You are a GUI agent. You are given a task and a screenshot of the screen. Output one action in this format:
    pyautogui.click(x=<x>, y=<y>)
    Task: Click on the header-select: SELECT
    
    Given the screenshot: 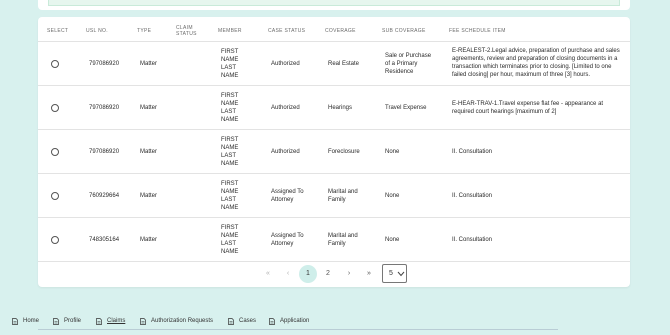 What is the action you would take?
    pyautogui.click(x=58, y=31)
    